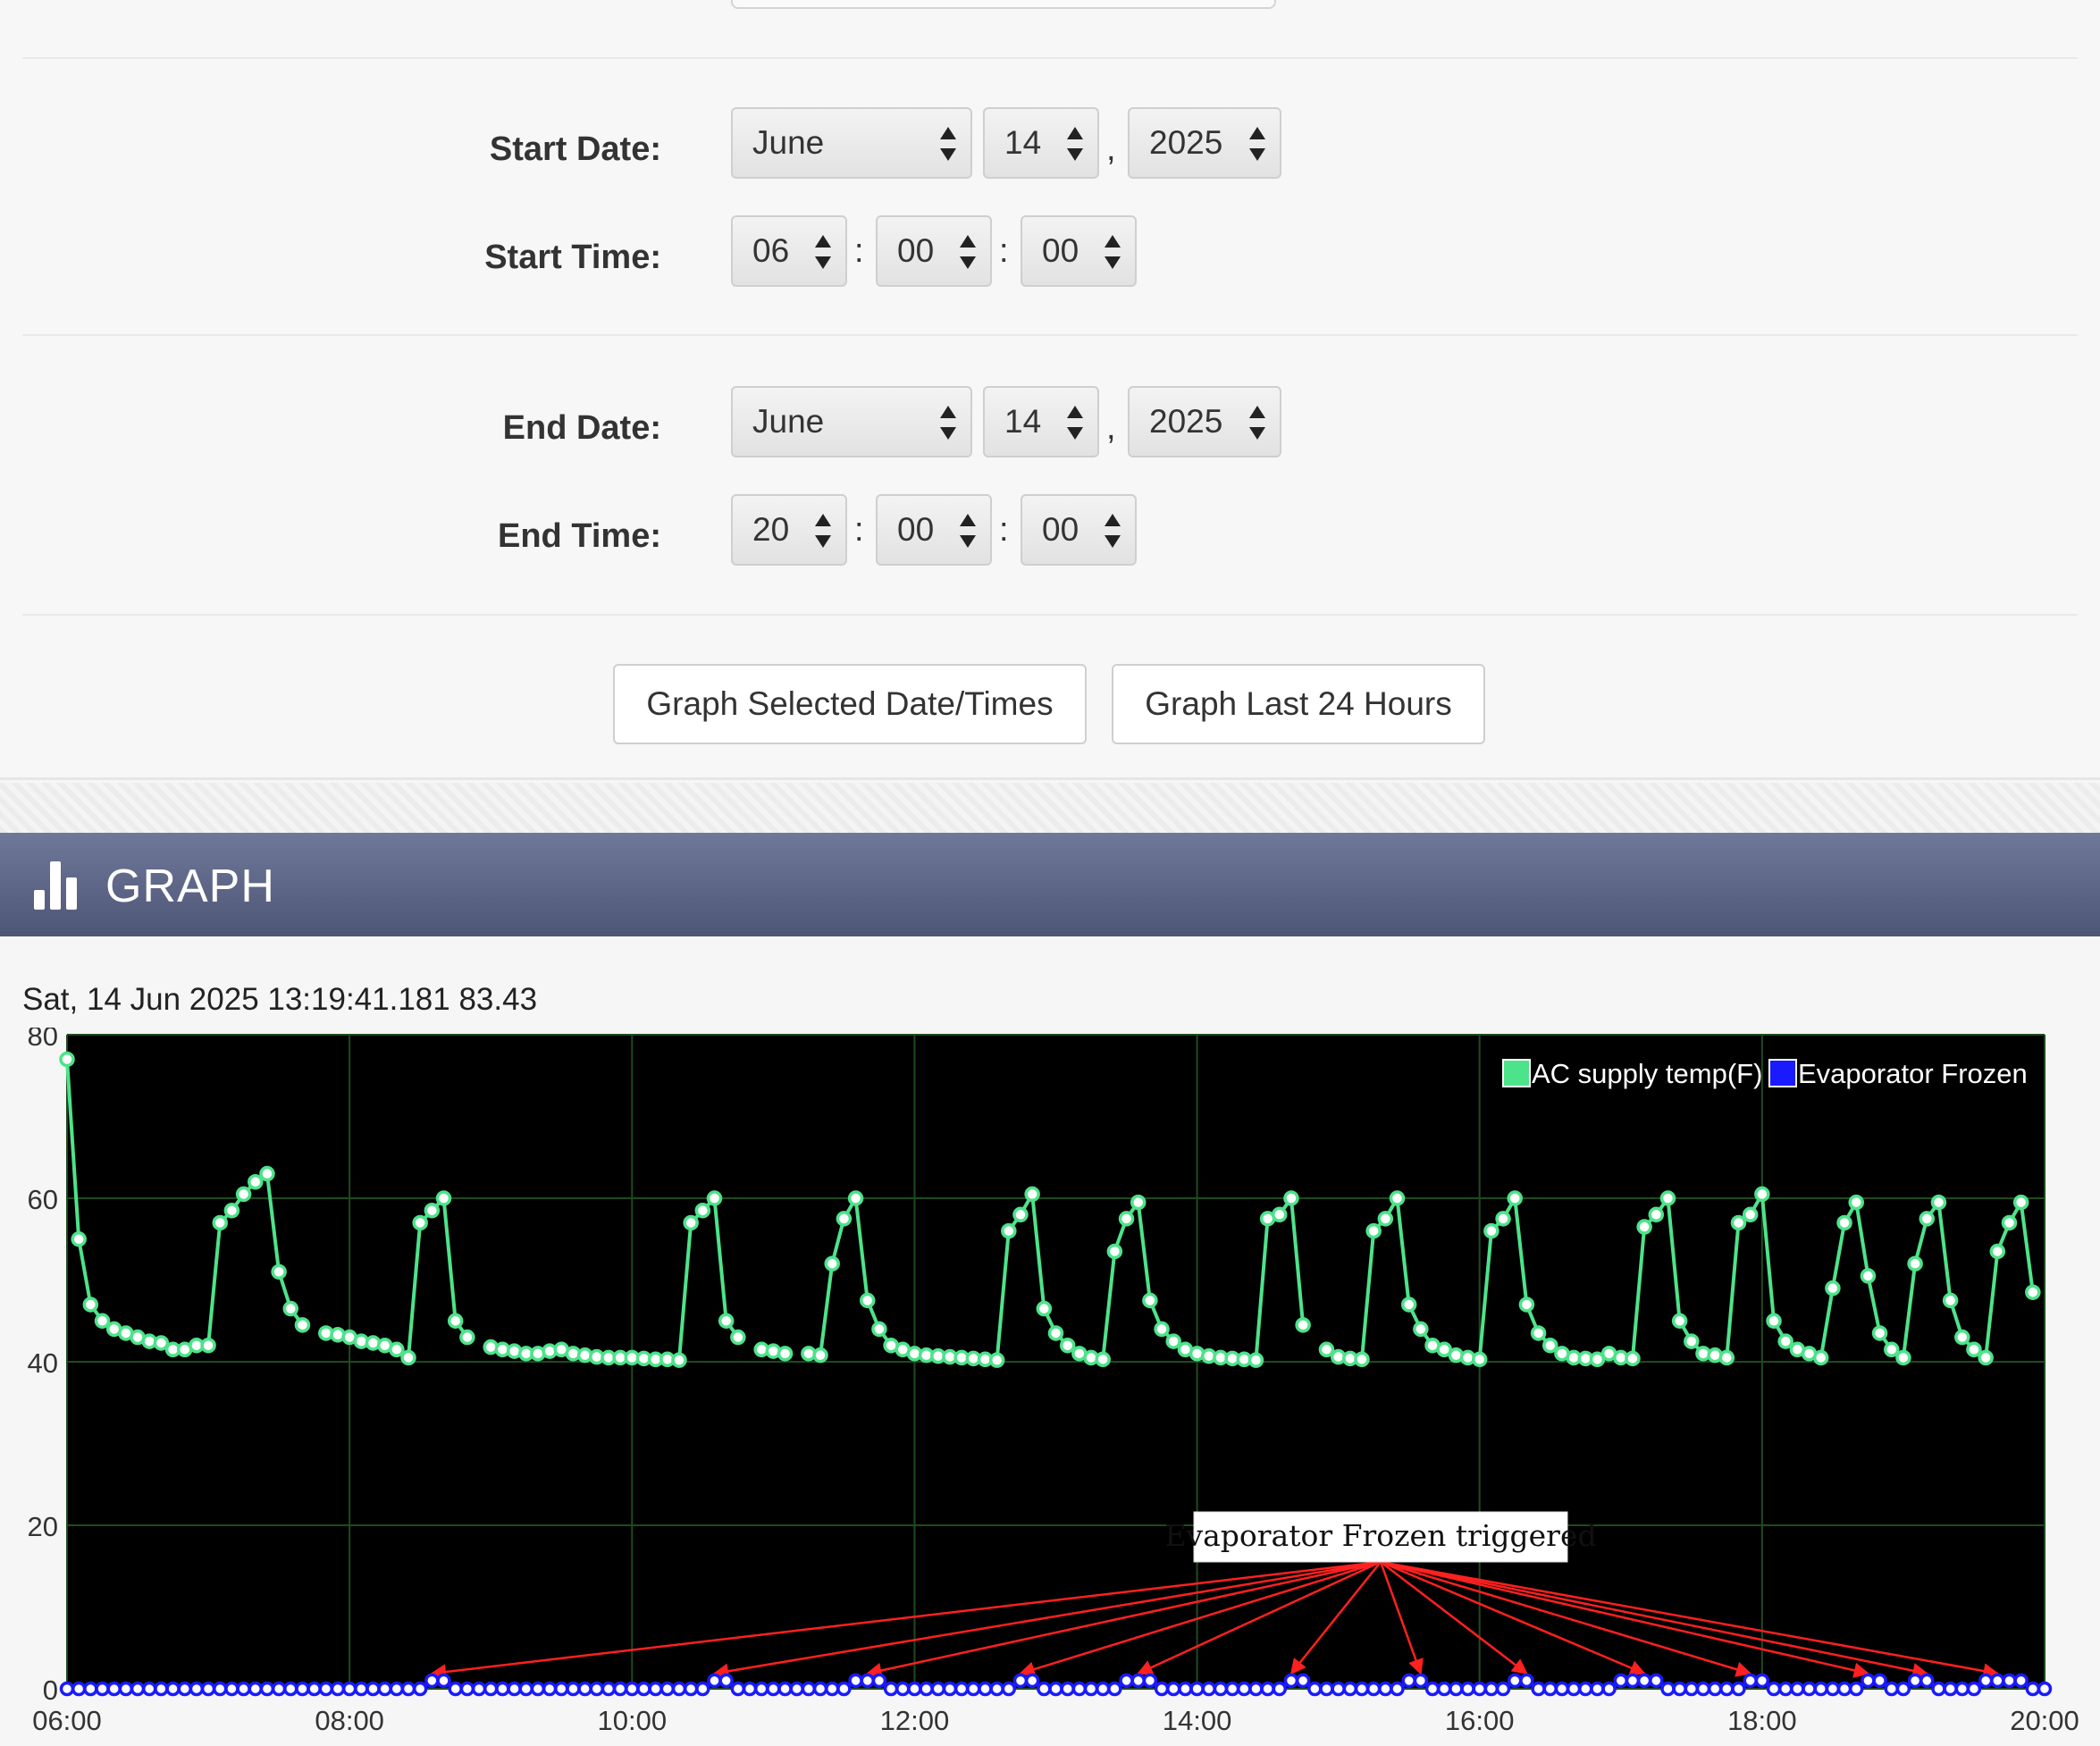 The image size is (2100, 1746). Describe the element at coordinates (850, 704) in the screenshot. I see `graph-selected-button: Graph Selected Date/Times` at that location.